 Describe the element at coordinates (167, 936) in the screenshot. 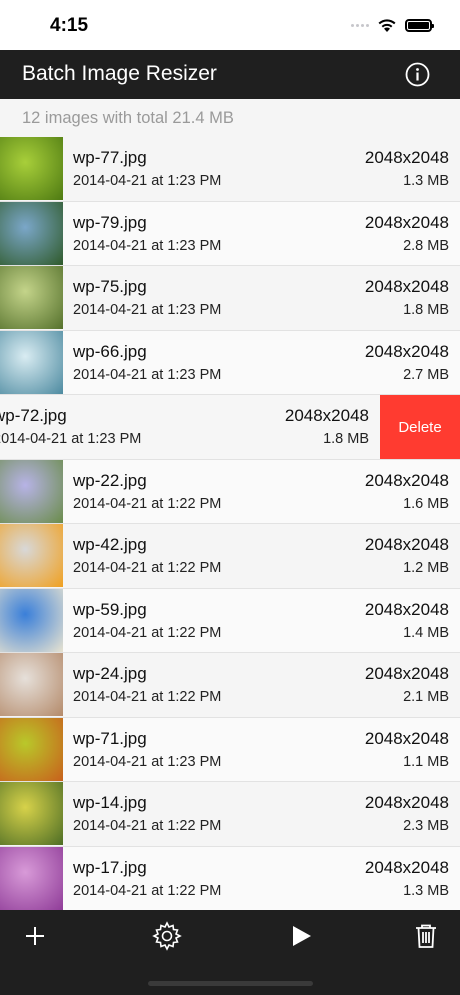

I see `gear-icon` at that location.